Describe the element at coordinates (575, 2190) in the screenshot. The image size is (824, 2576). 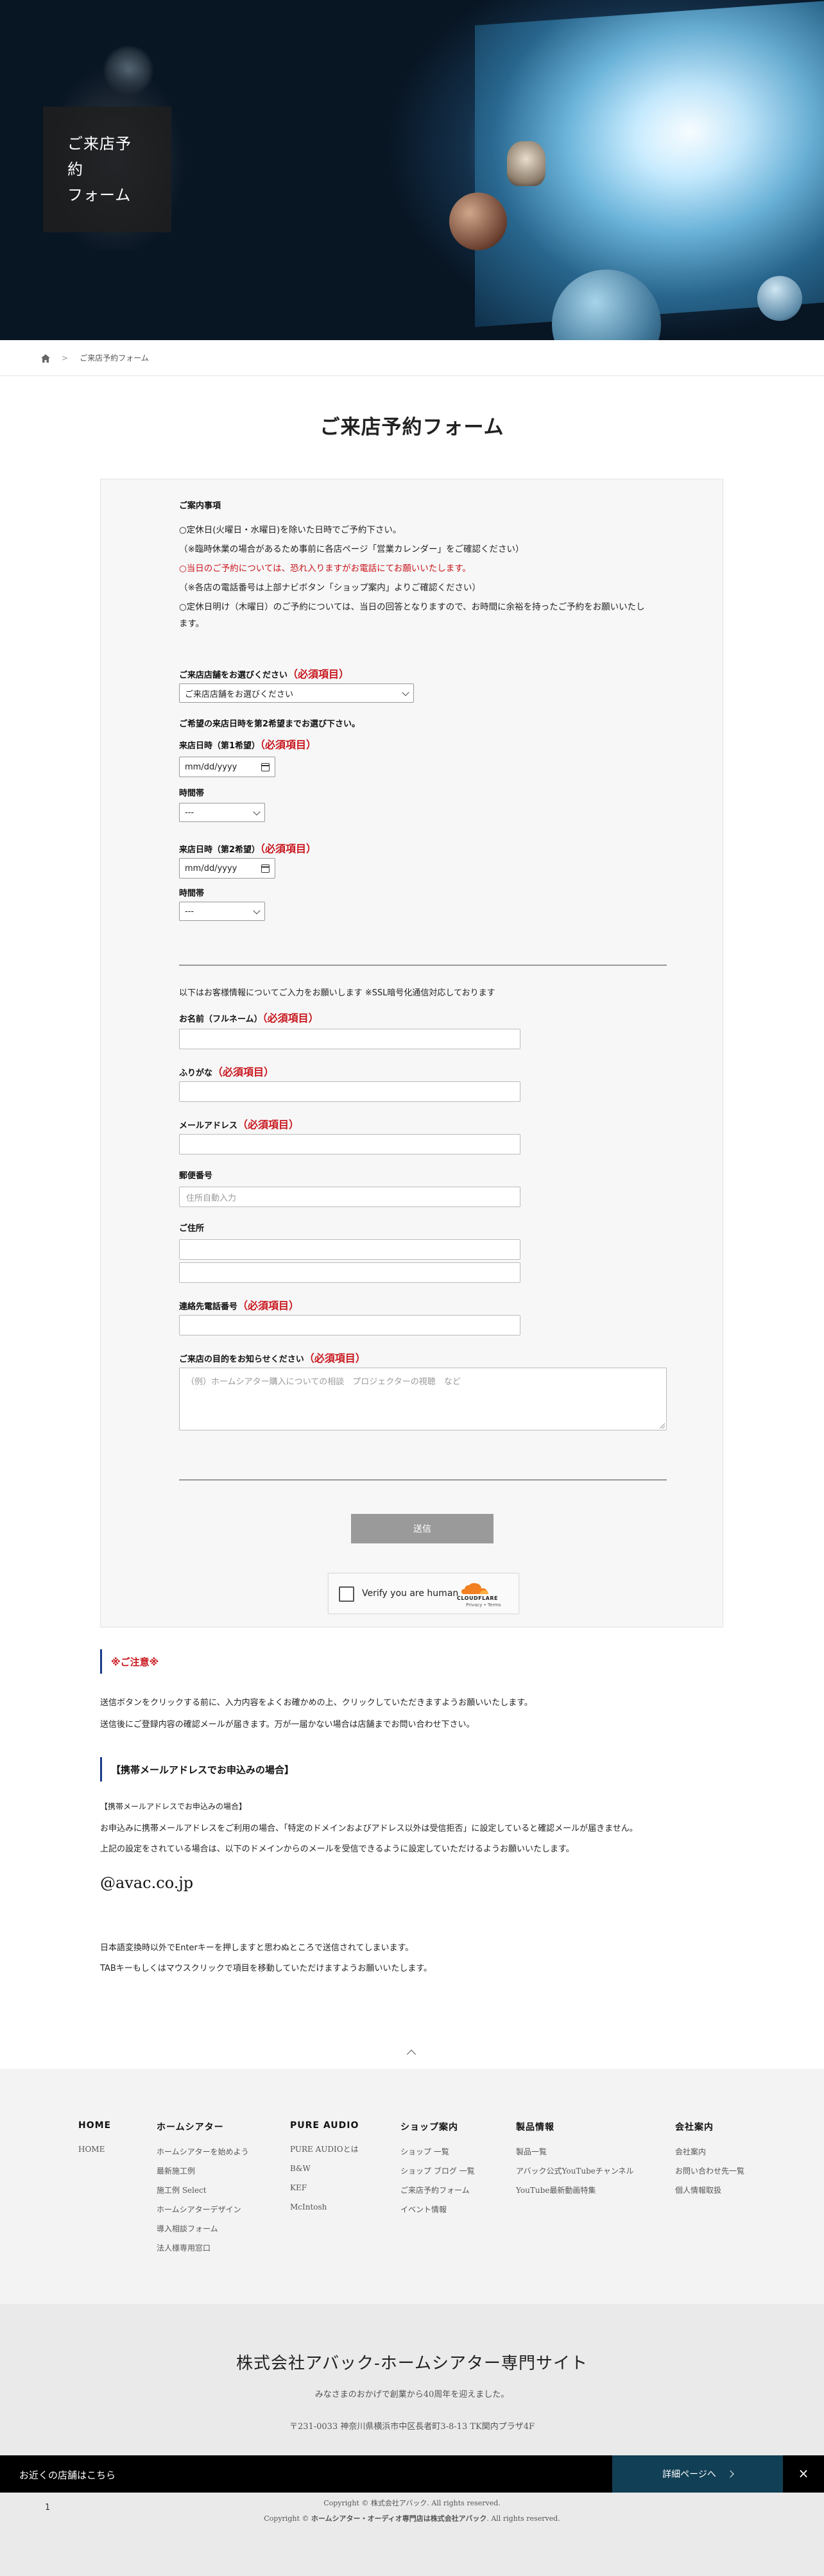
I see `footer-link: YouTube最新動画特集` at that location.